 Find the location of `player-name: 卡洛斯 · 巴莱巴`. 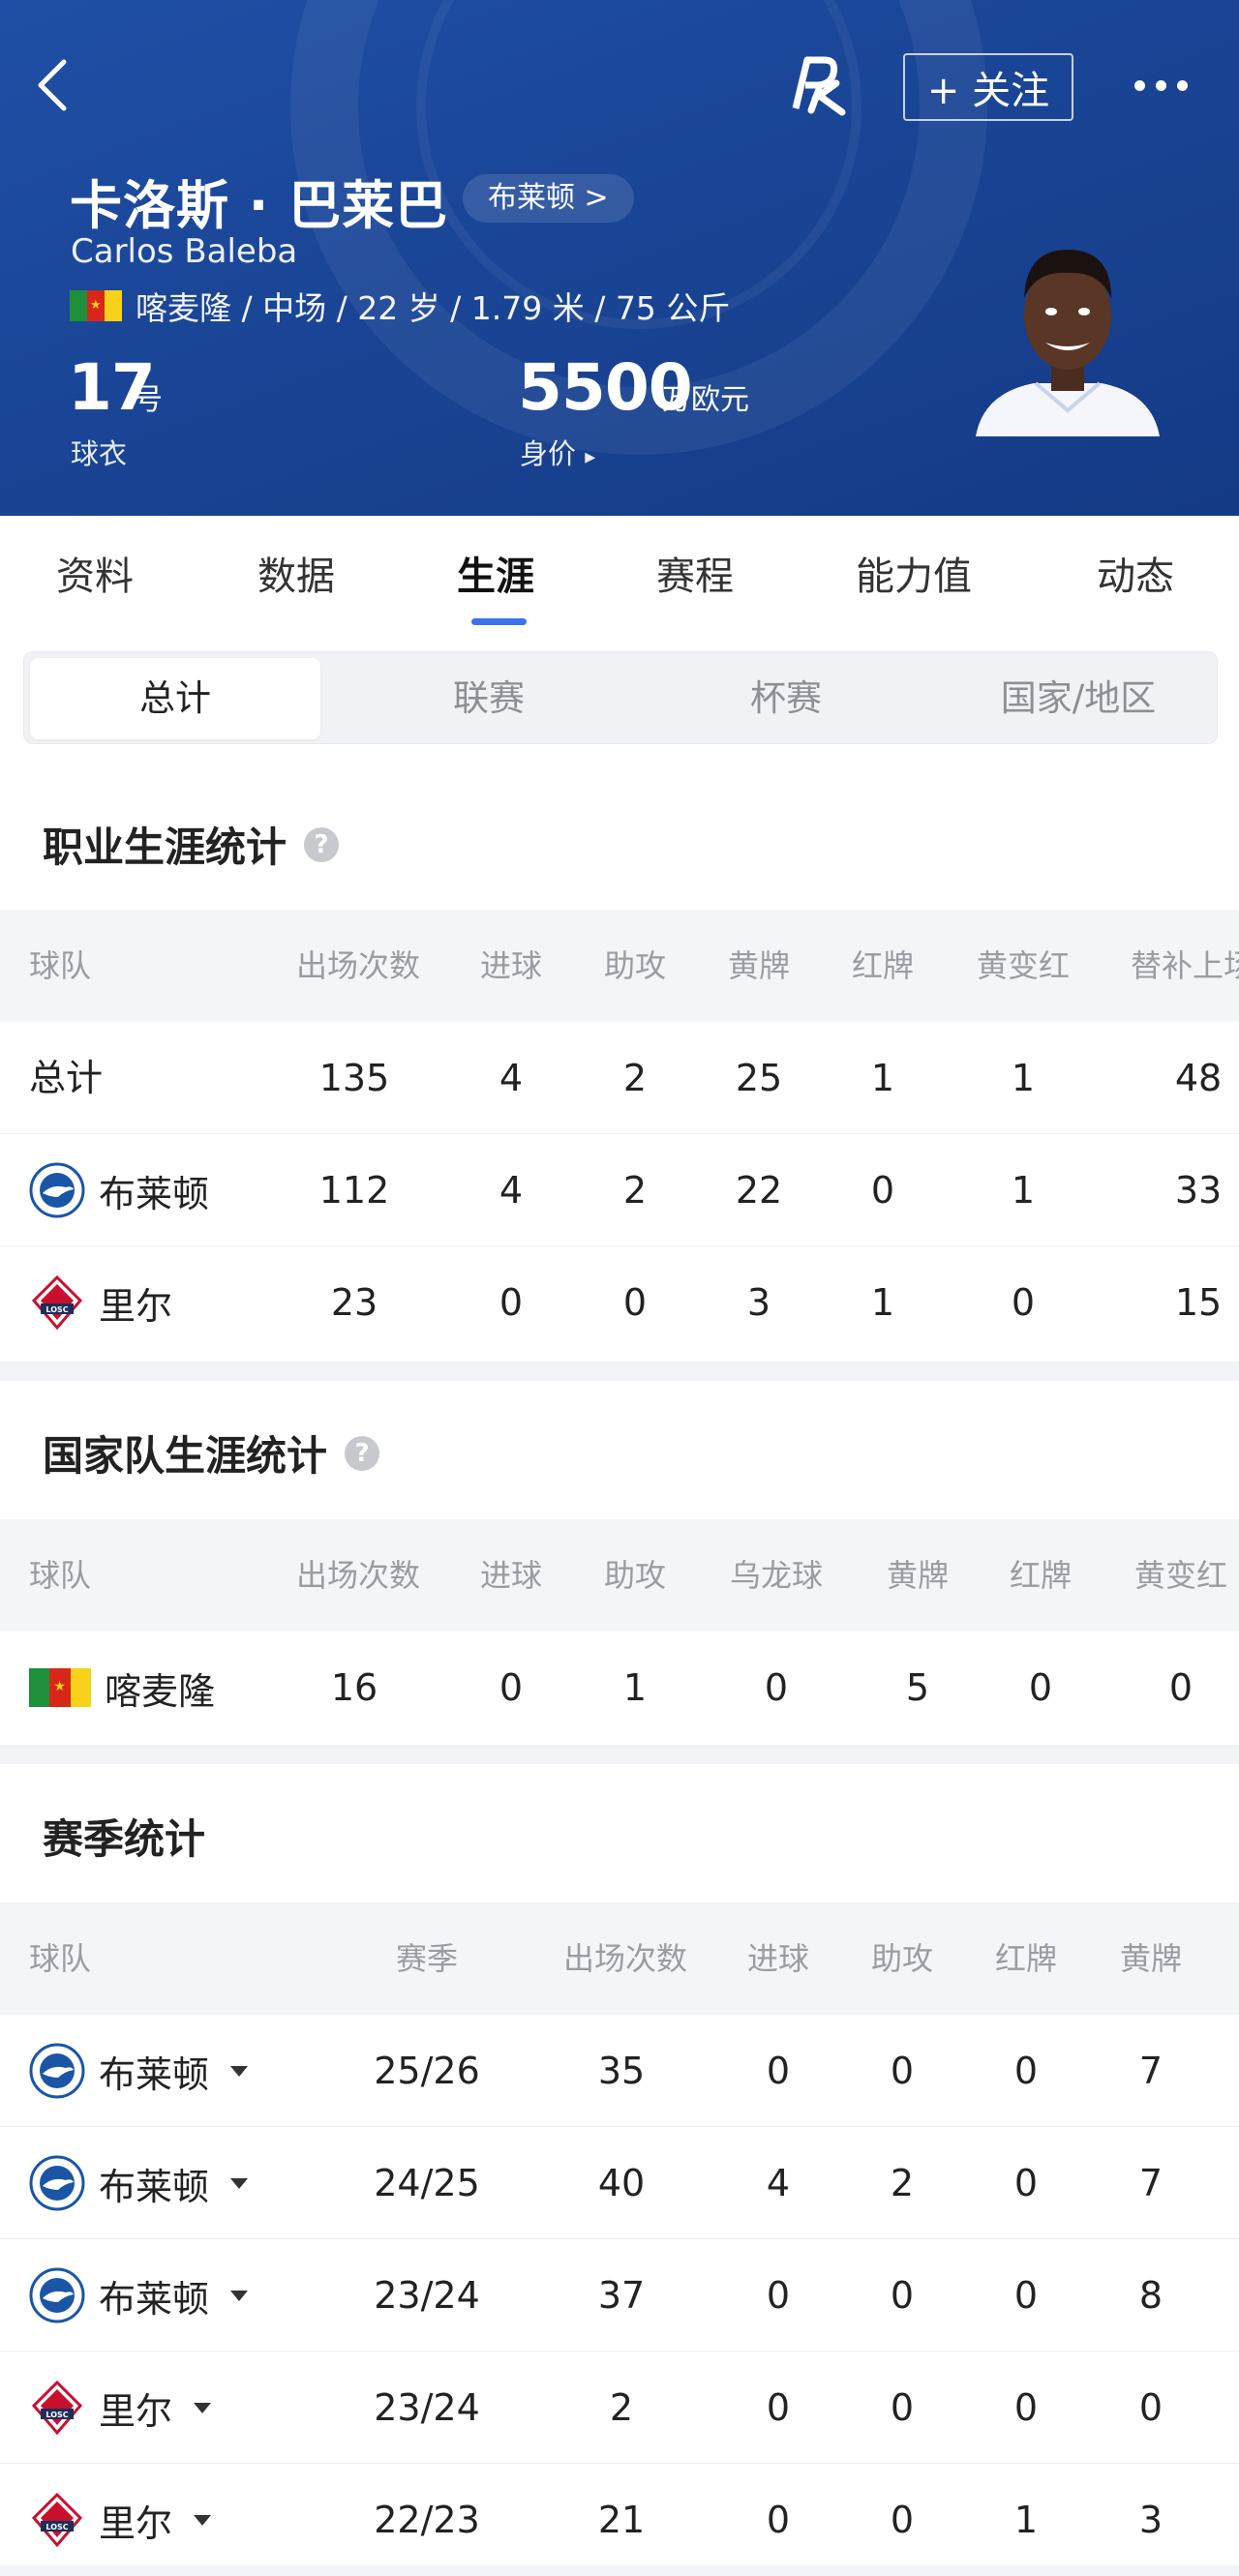

player-name: 卡洛斯 · 巴莱巴 is located at coordinates (259, 205).